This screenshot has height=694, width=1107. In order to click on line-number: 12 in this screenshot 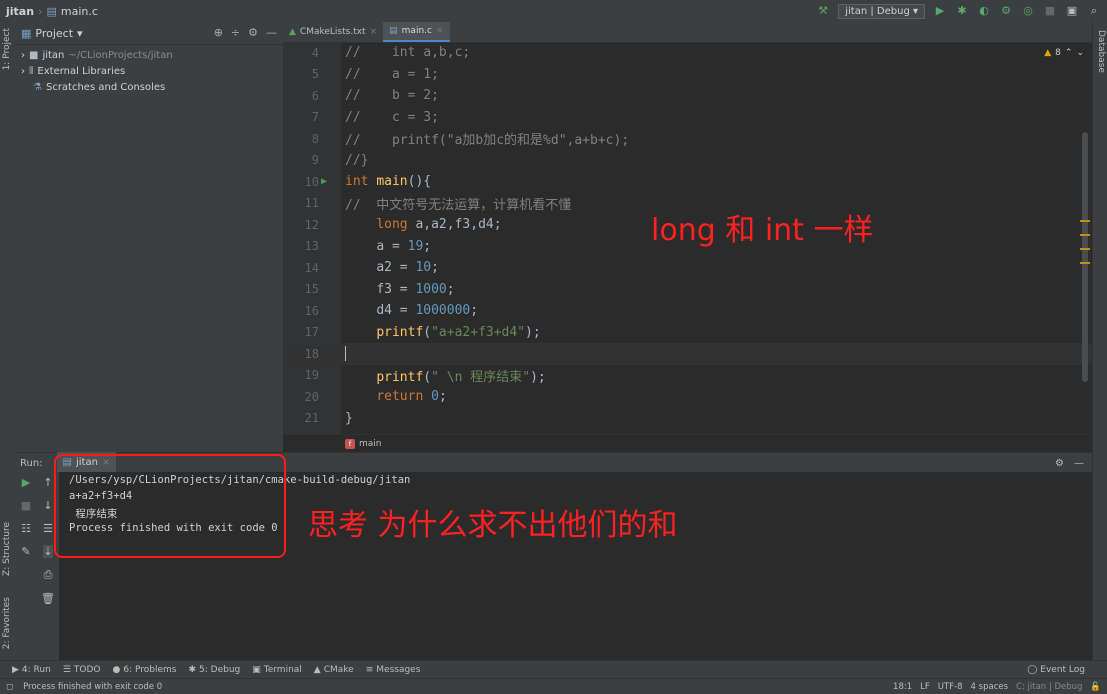, I will do `click(301, 225)`.